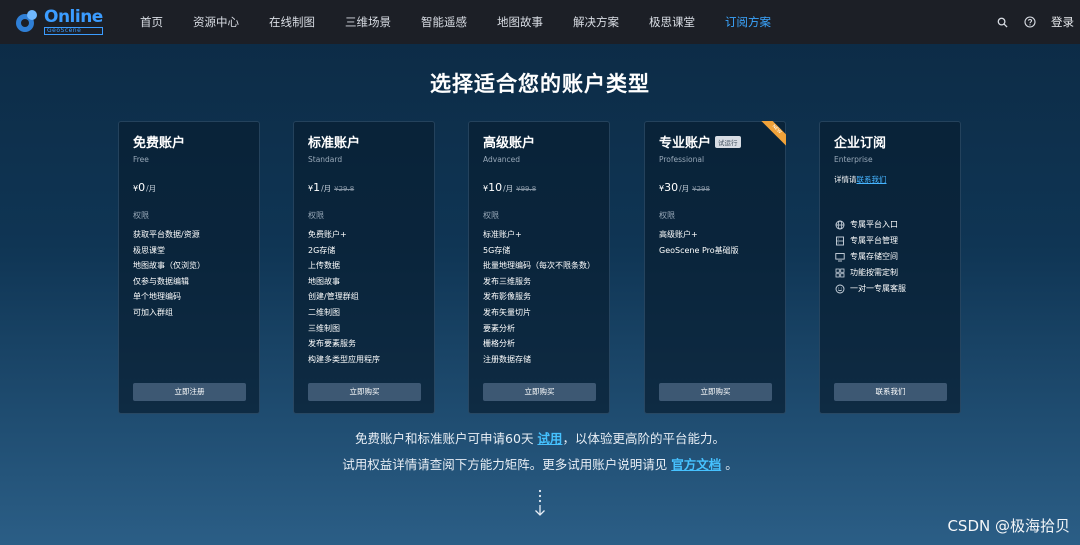  Describe the element at coordinates (324, 266) in the screenshot. I see `perm-item: 上传数据` at that location.